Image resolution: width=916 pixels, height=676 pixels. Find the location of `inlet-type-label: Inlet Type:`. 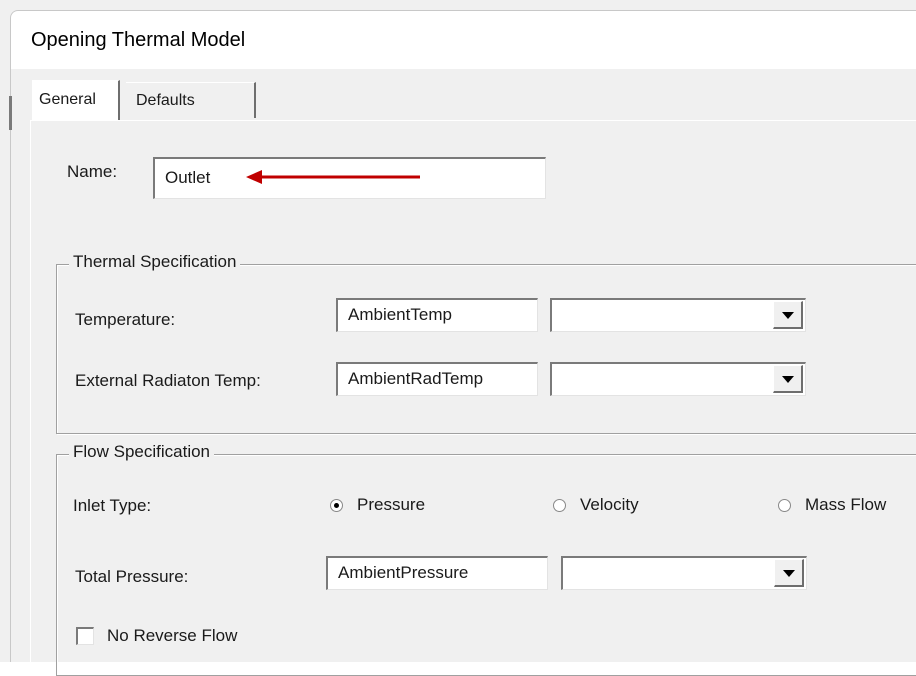

inlet-type-label: Inlet Type: is located at coordinates (112, 505).